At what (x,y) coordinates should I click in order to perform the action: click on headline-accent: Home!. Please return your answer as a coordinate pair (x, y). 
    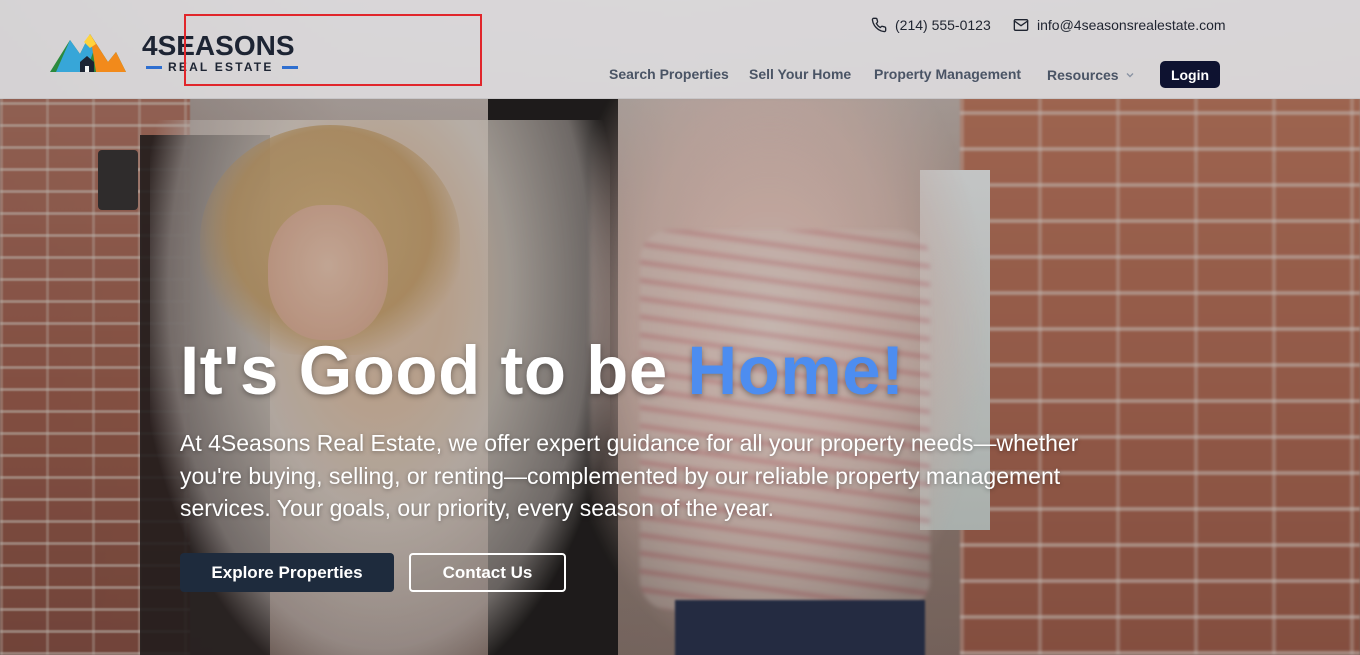
    Looking at the image, I should click on (796, 370).